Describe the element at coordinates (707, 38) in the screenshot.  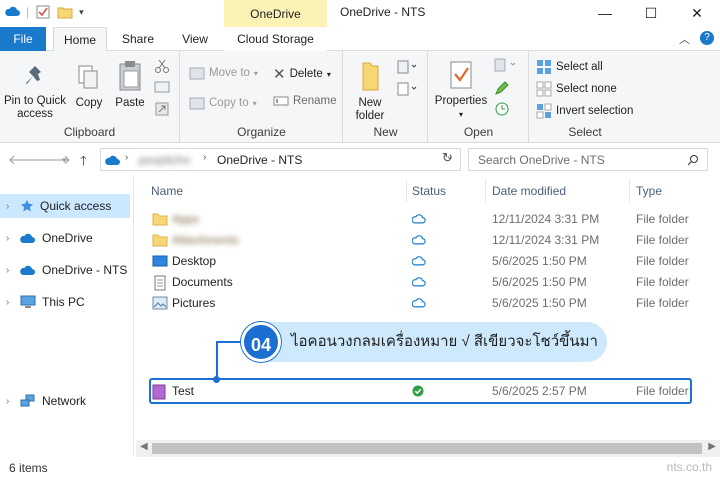
I see `help-icon: ?` at that location.